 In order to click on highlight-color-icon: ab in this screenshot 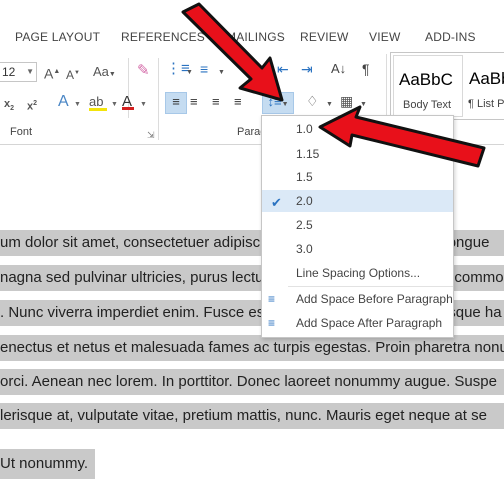, I will do `click(98, 102)`.